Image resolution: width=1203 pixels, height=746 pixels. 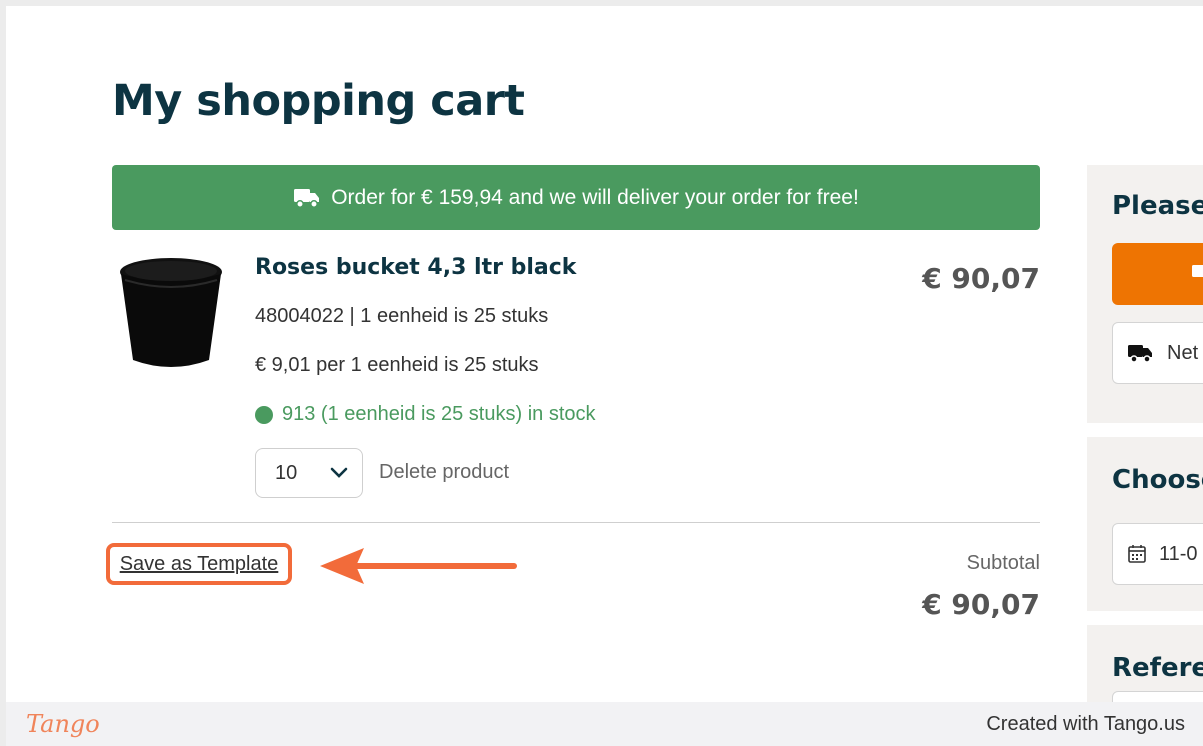 I want to click on delivery-method-text: Net, so click(x=1183, y=352).